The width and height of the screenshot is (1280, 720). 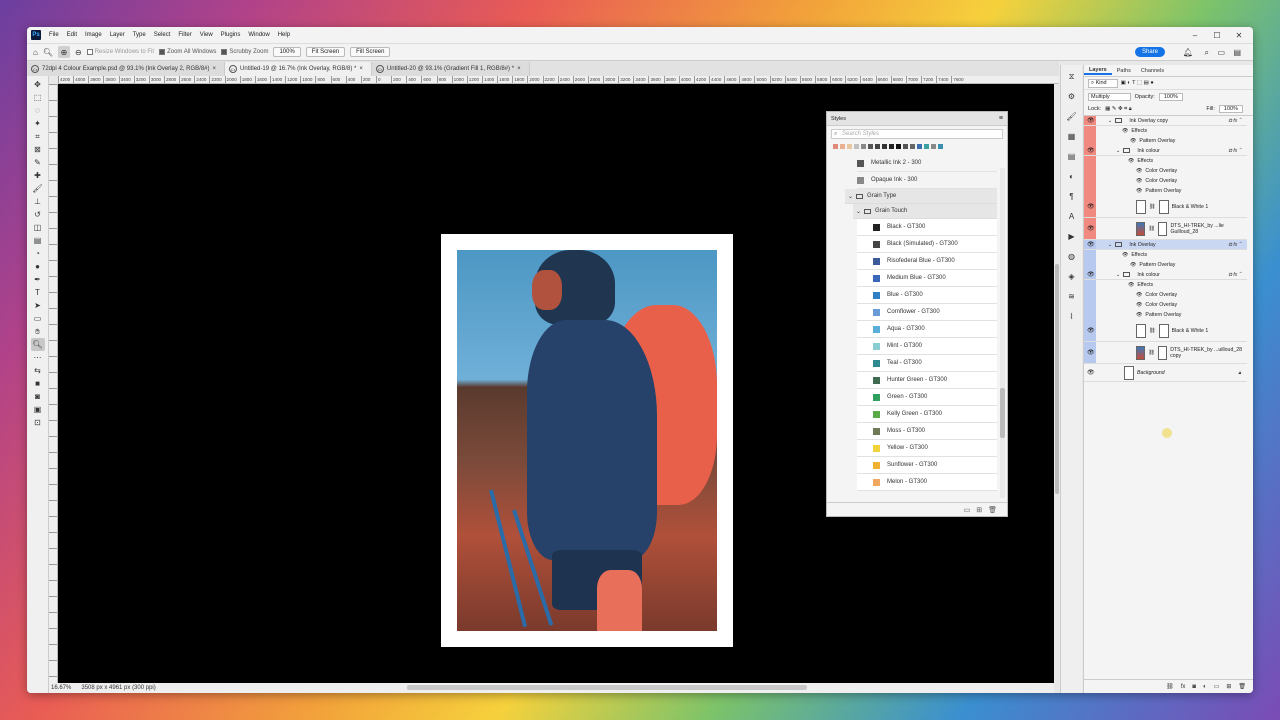 What do you see at coordinates (1072, 296) in the screenshot?
I see `channels-icon: ≋` at bounding box center [1072, 296].